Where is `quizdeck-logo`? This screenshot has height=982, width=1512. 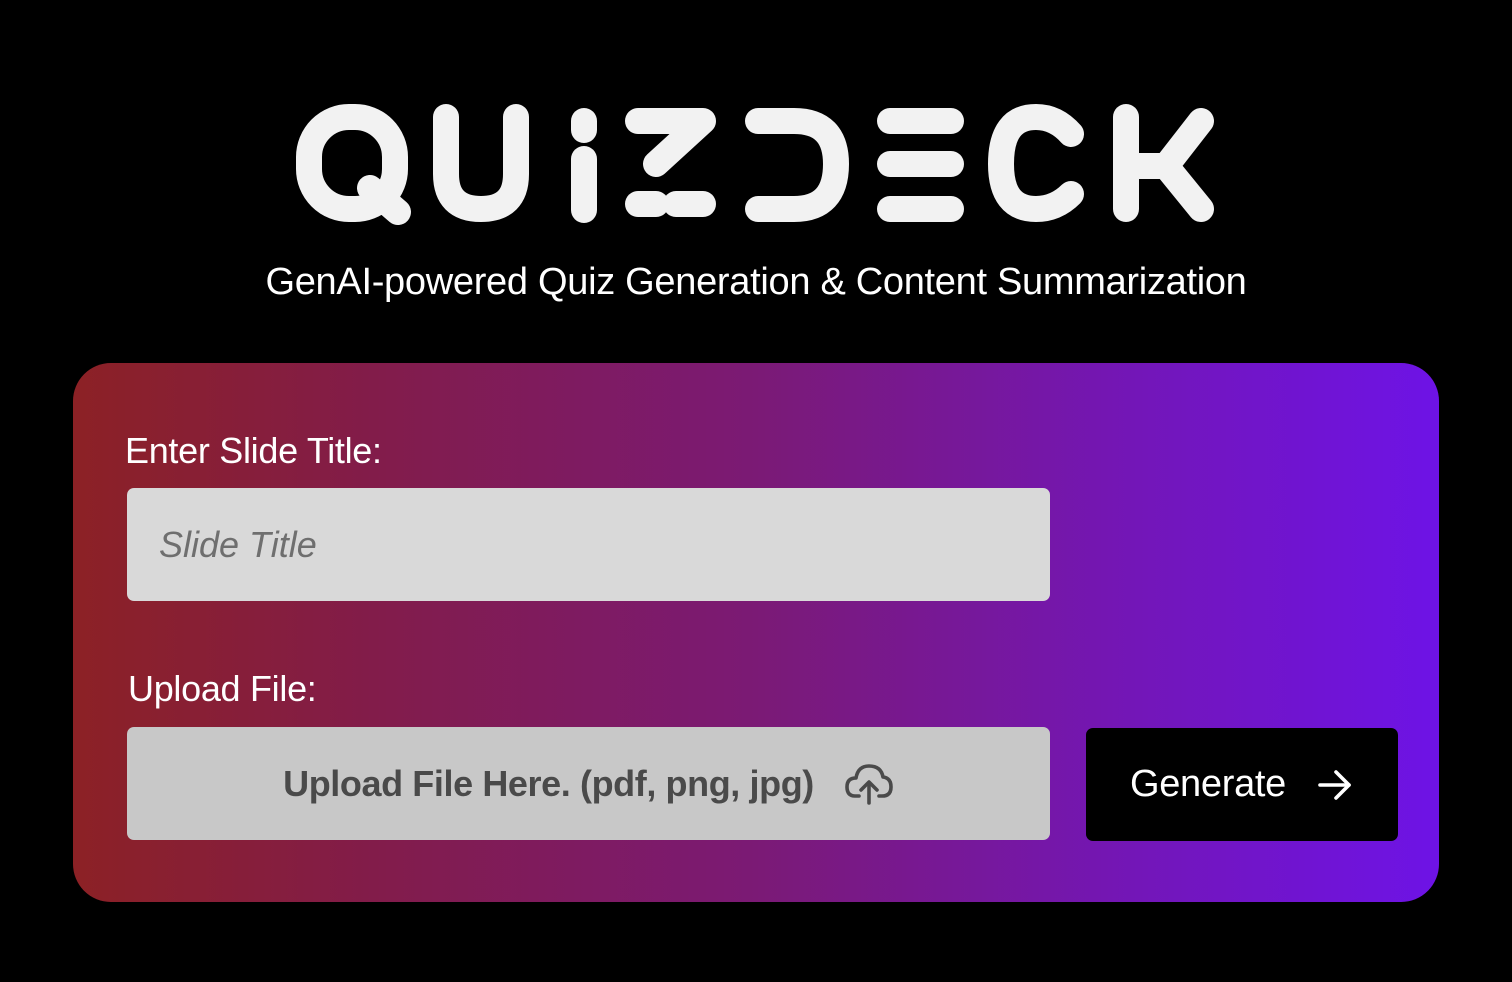
quizdeck-logo is located at coordinates (759, 166).